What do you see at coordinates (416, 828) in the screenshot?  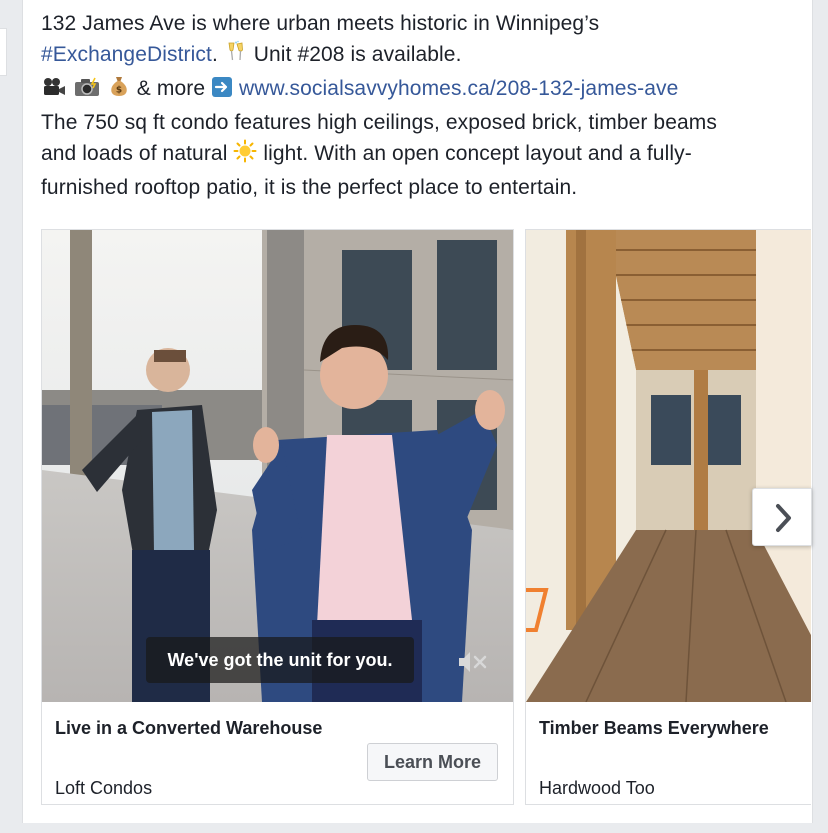 I see `card-bottom-gap` at bounding box center [416, 828].